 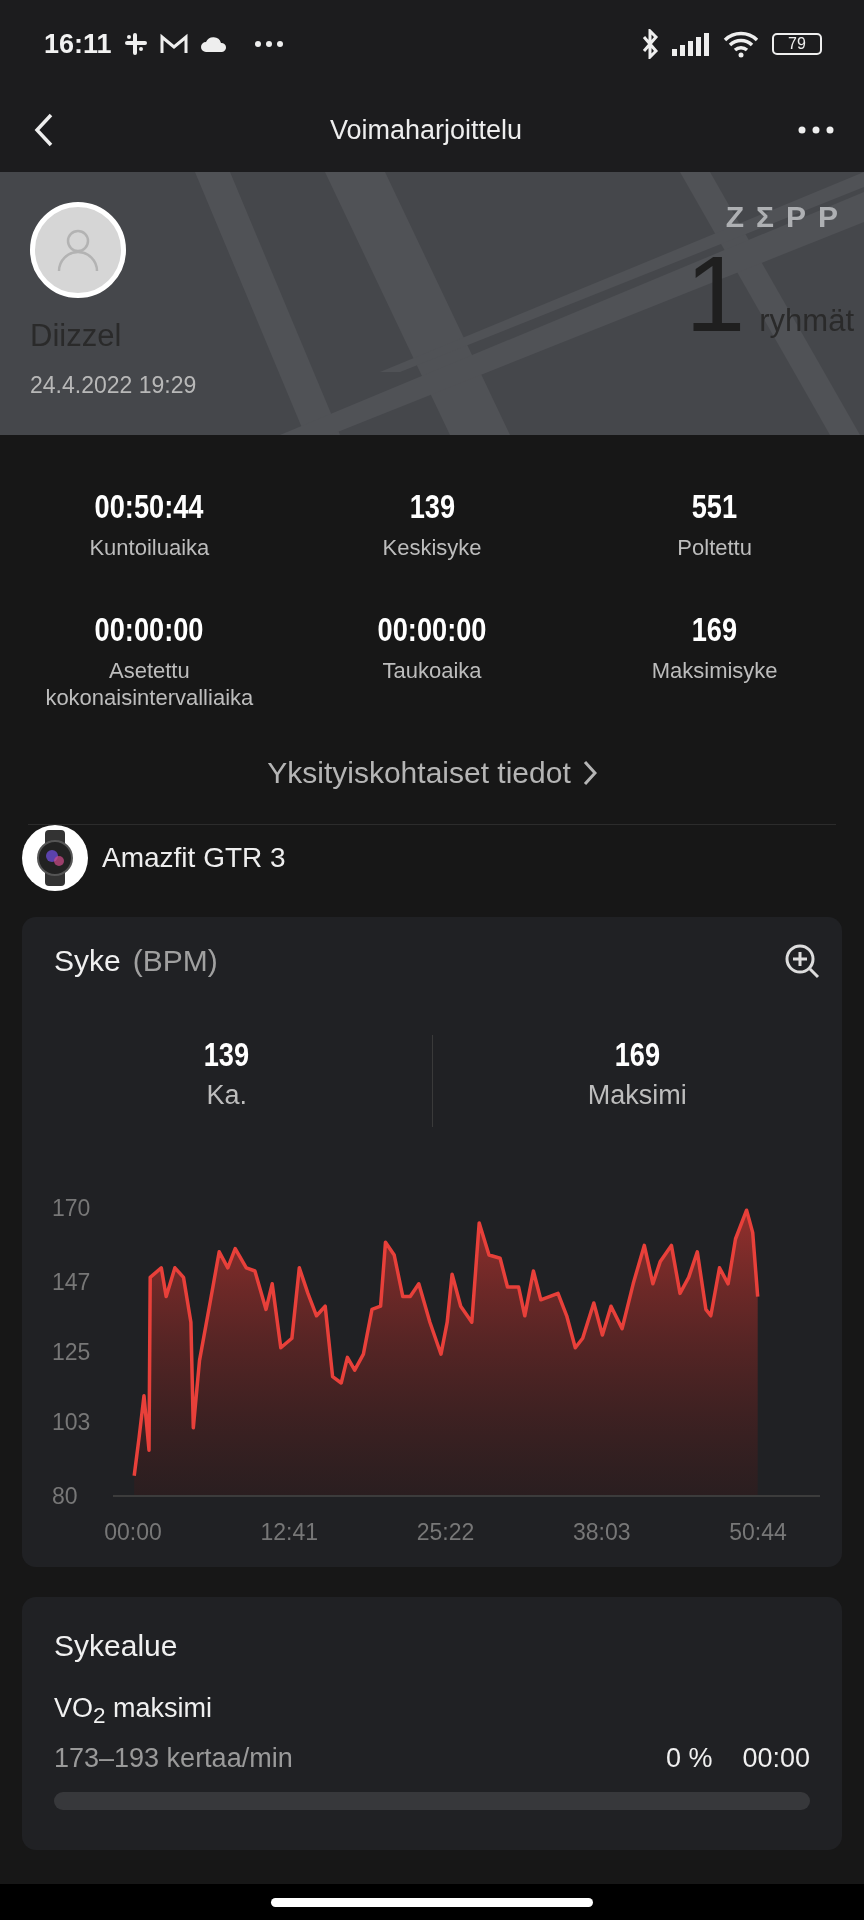 I want to click on zone-percent: 0 %, so click(x=689, y=1758).